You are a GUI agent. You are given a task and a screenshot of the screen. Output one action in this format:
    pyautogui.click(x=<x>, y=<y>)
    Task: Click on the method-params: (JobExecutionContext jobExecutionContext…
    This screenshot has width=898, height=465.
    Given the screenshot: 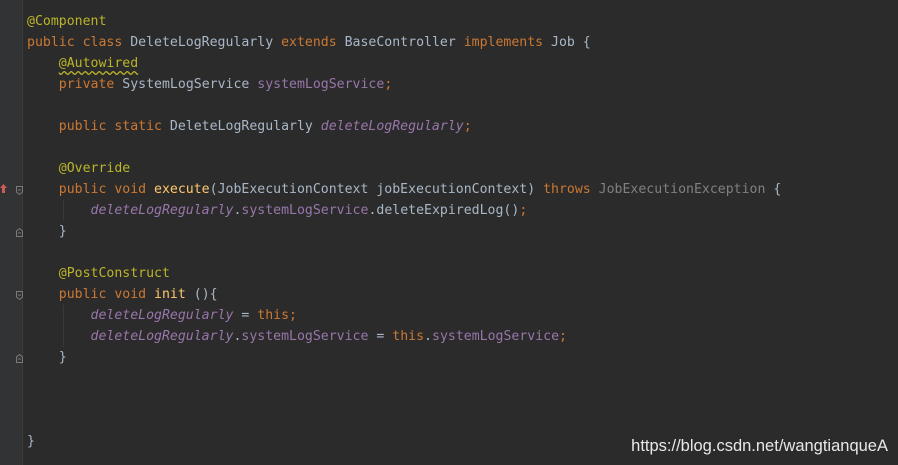 What is the action you would take?
    pyautogui.click(x=376, y=189)
    